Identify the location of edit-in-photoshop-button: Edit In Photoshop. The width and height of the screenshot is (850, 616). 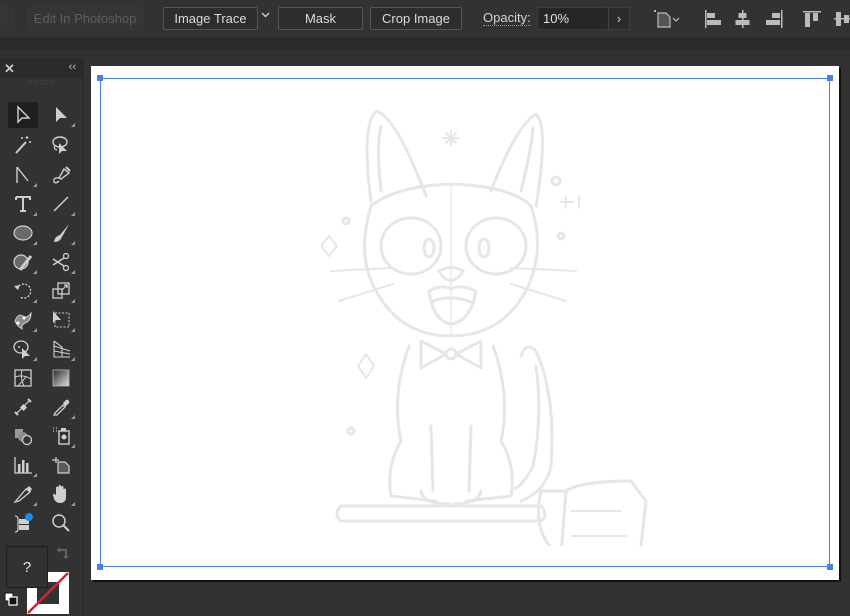
(85, 18).